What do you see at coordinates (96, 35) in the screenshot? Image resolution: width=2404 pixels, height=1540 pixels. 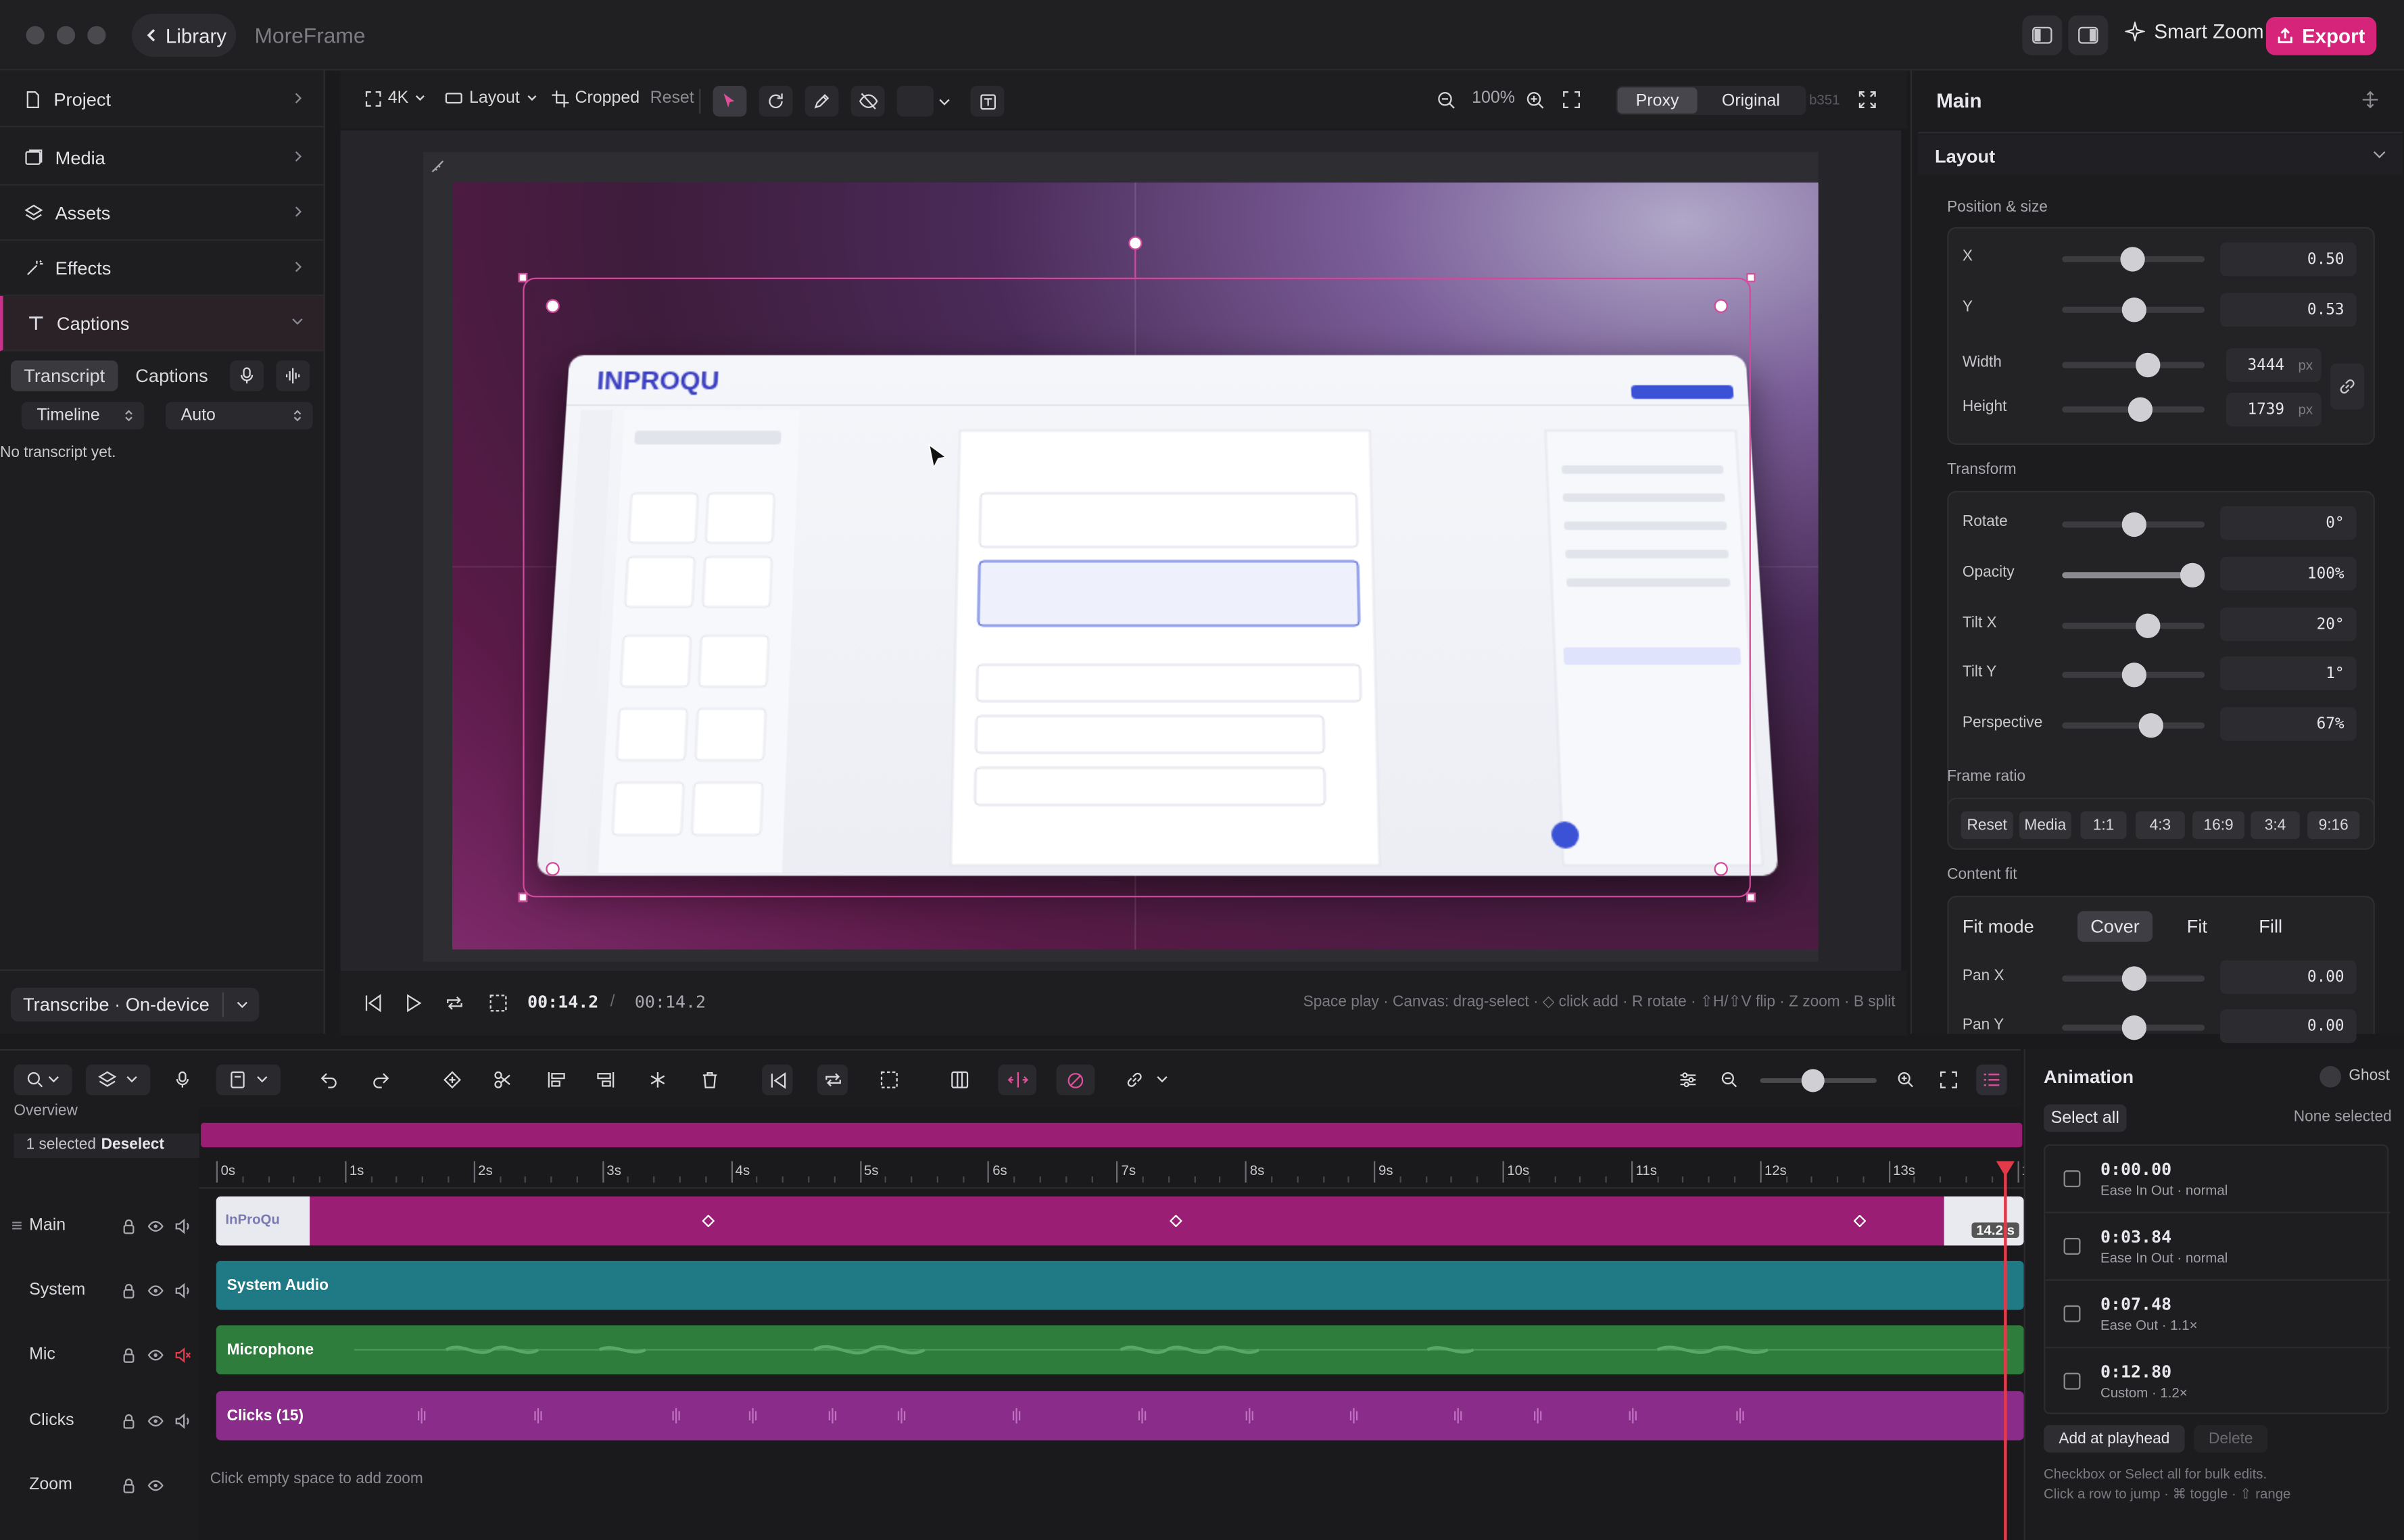 I see `window-zoom-button` at bounding box center [96, 35].